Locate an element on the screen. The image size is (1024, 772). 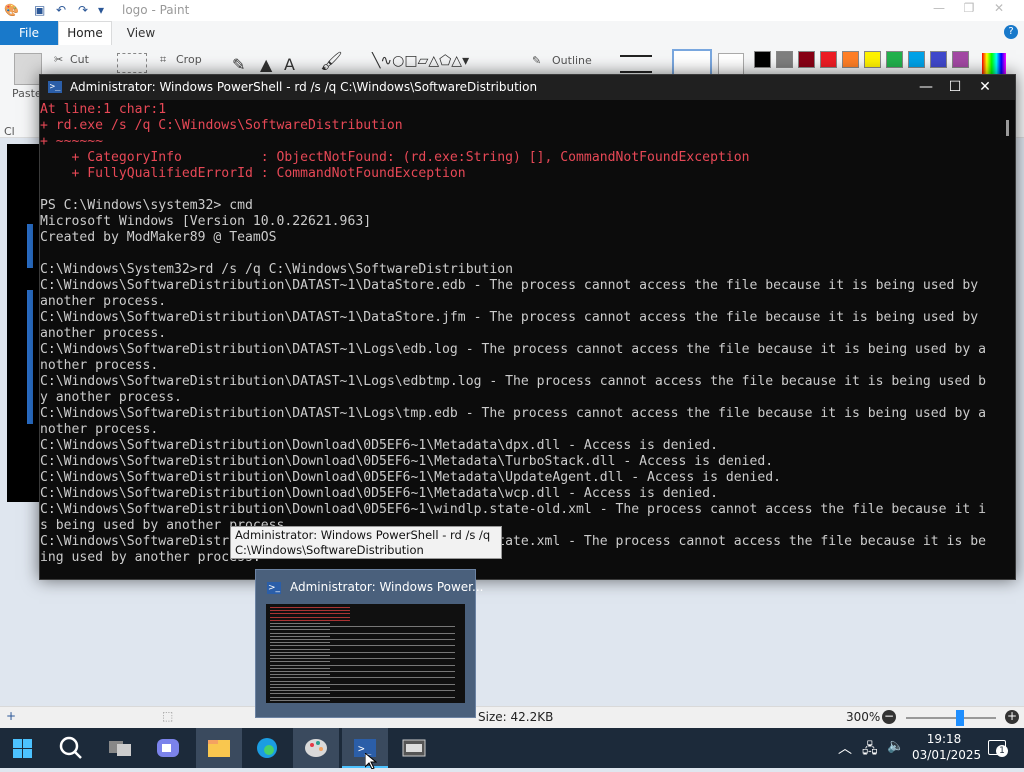
paint-close-button: ✕ is located at coordinates (999, 8).